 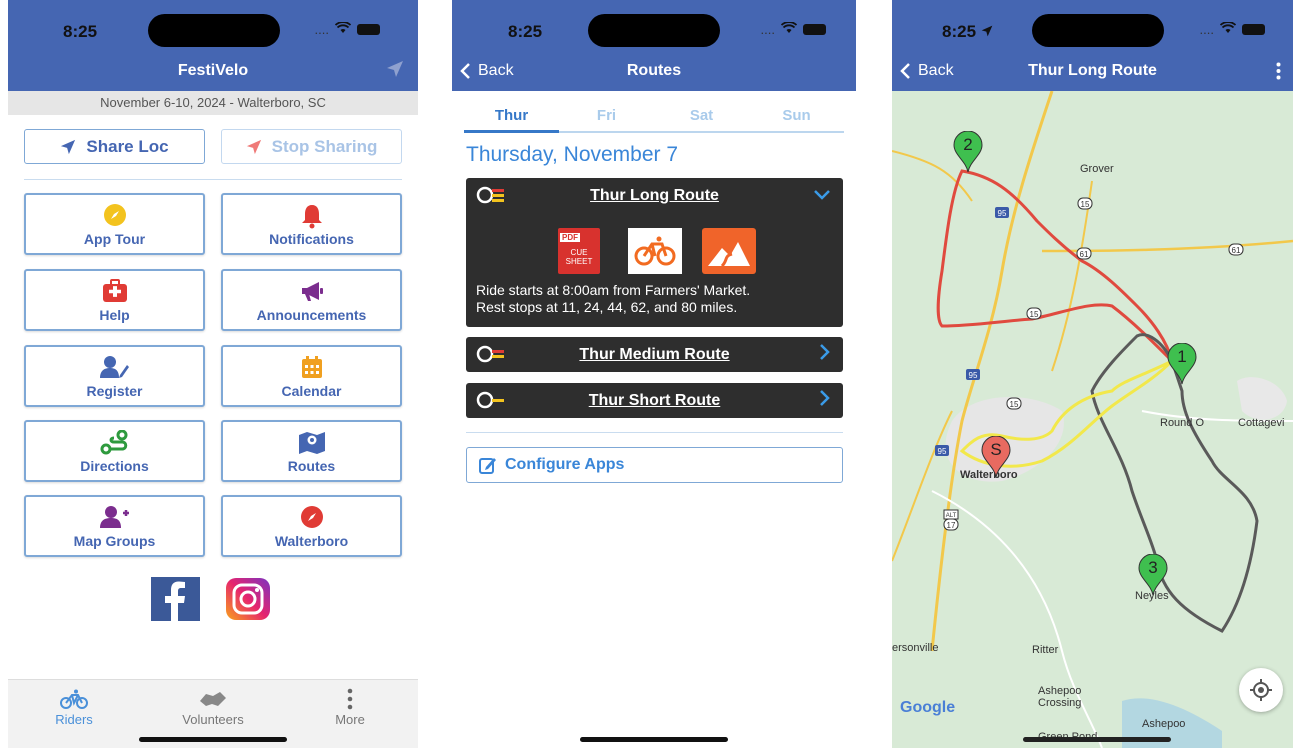 What do you see at coordinates (606, 117) in the screenshot?
I see `tab-fri: Fri` at bounding box center [606, 117].